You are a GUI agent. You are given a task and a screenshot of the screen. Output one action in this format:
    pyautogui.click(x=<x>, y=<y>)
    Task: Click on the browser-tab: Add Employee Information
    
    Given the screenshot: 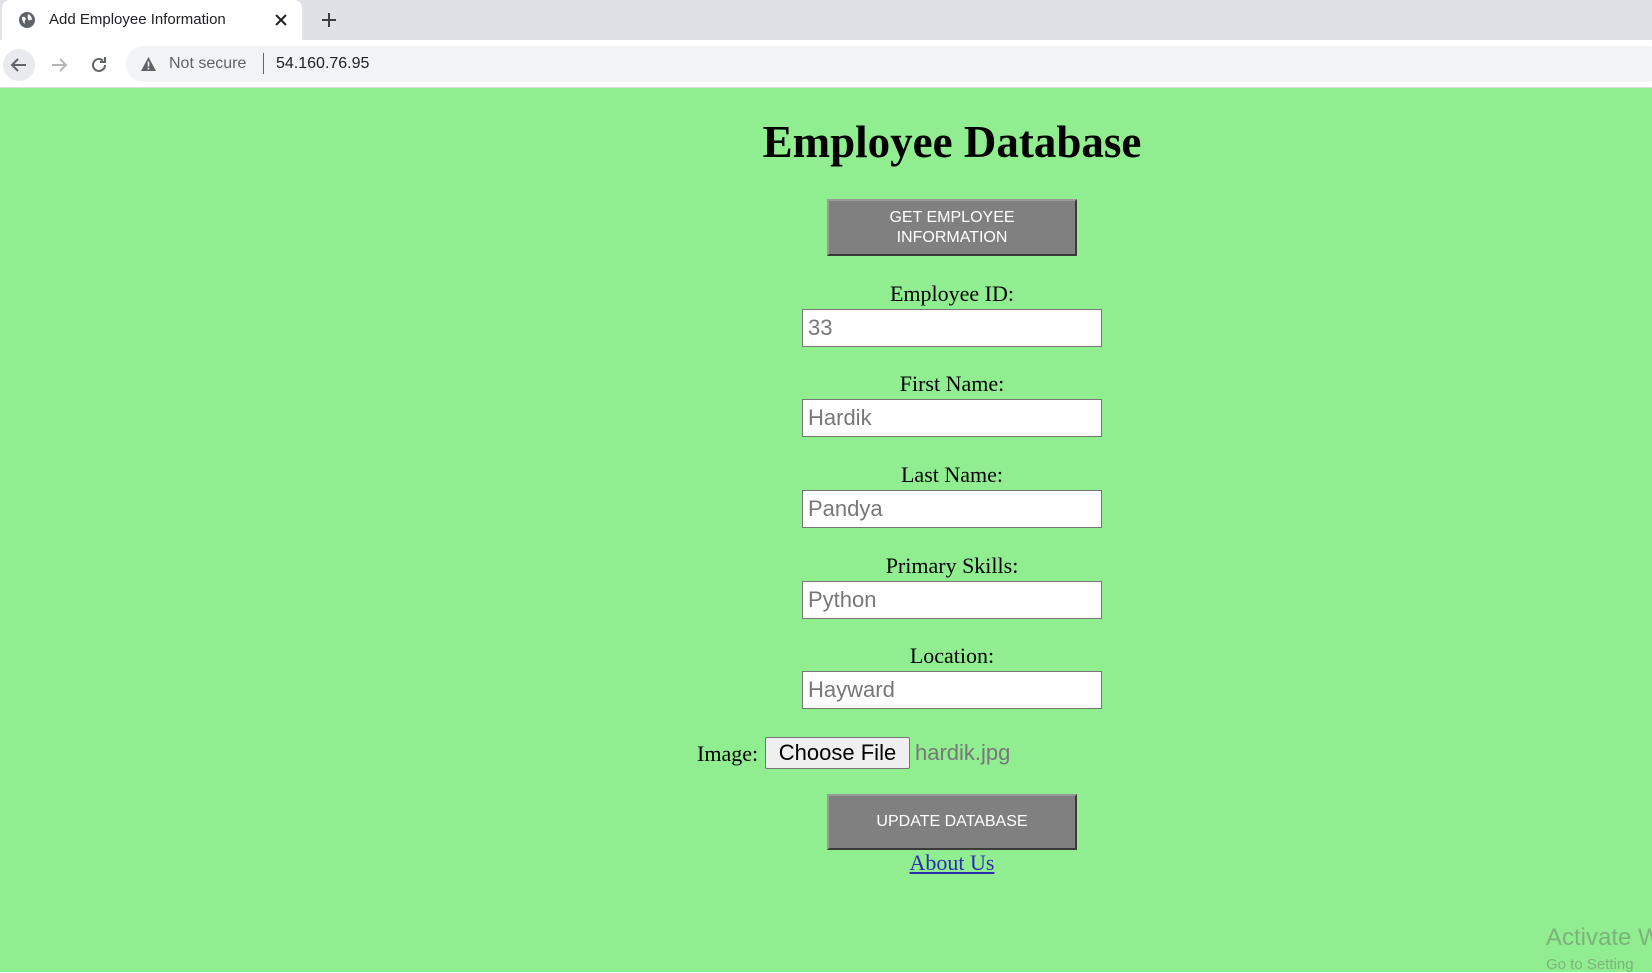 What is the action you would take?
    pyautogui.click(x=152, y=20)
    